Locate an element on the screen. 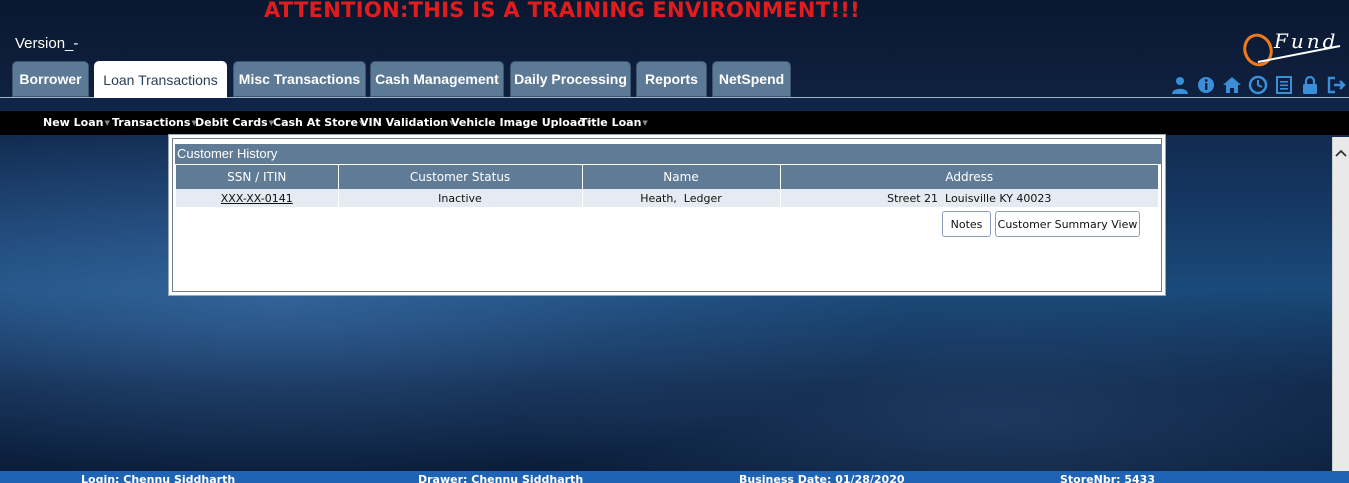 This screenshot has width=1349, height=483. tab-misc-transactions: Misc Transactions is located at coordinates (299, 79).